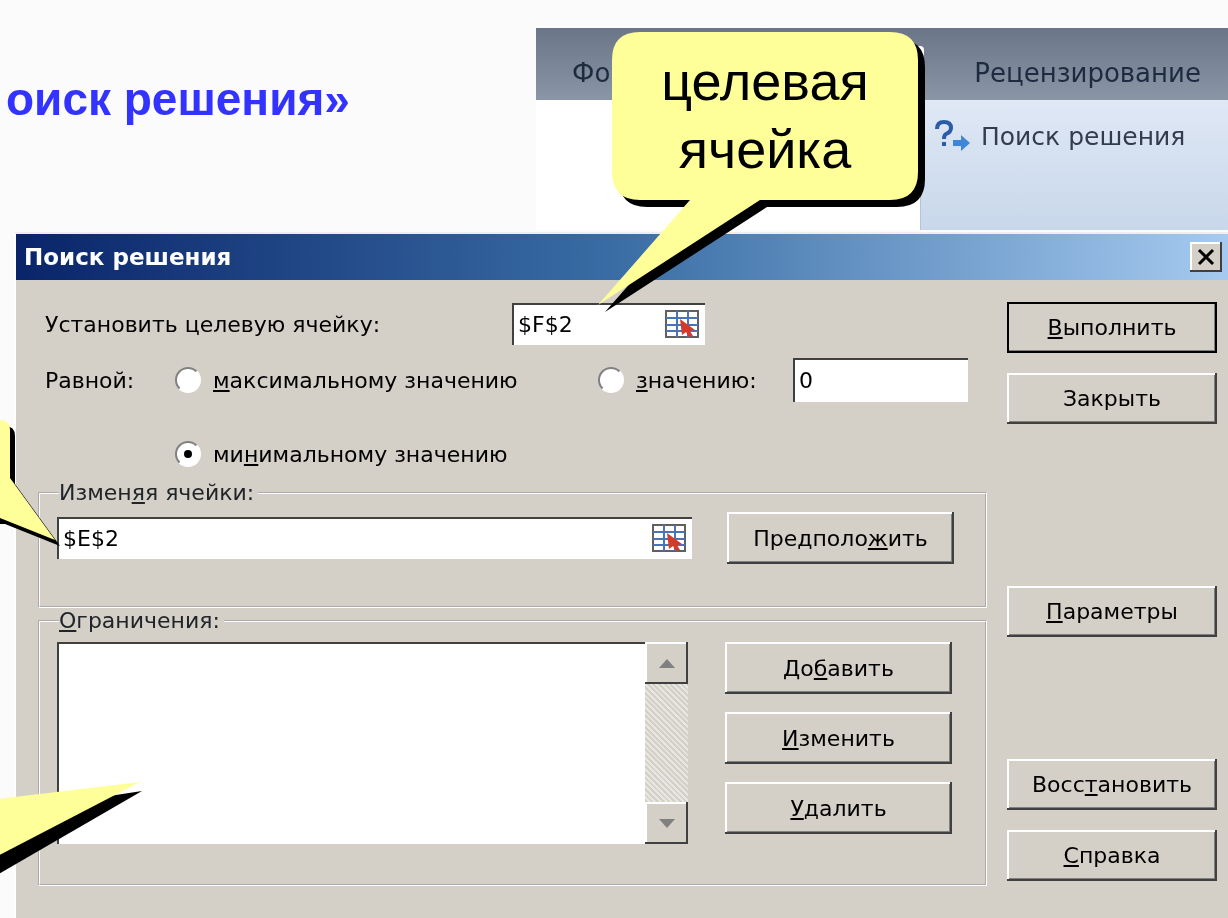  What do you see at coordinates (880, 380) in the screenshot?
I see `value-field: 0` at bounding box center [880, 380].